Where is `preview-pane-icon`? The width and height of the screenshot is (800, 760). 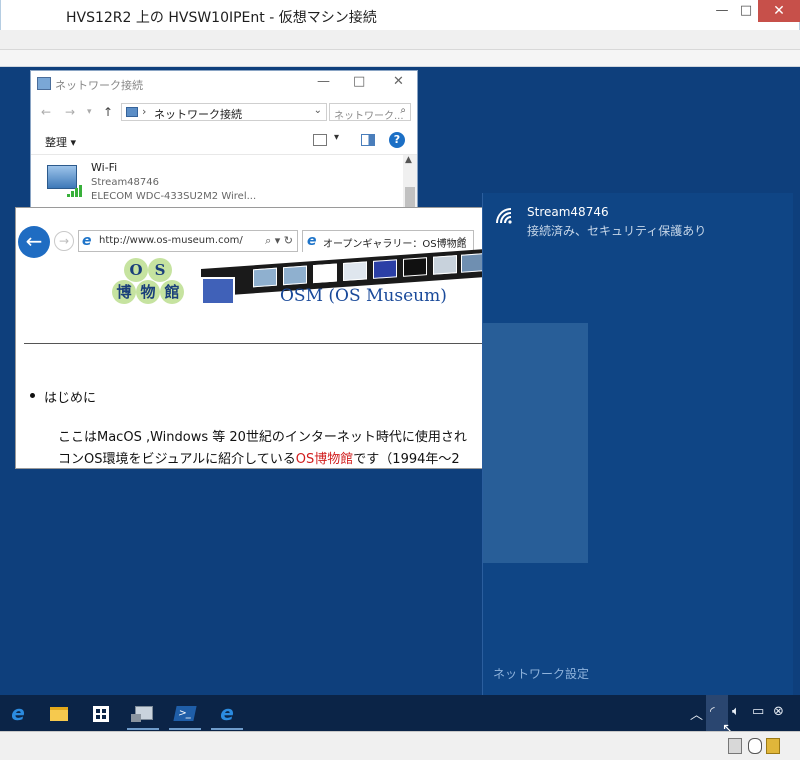 preview-pane-icon is located at coordinates (368, 140).